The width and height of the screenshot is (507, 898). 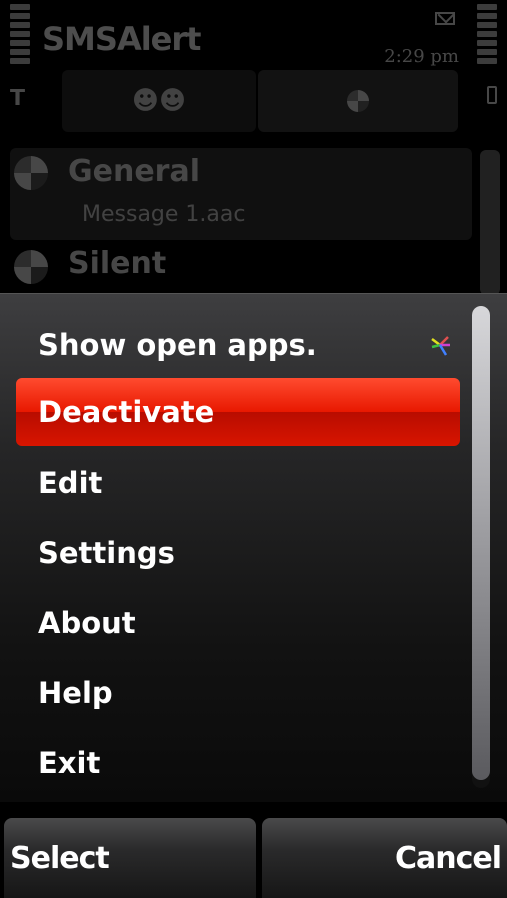 What do you see at coordinates (487, 36) in the screenshot?
I see `battery-level-icon` at bounding box center [487, 36].